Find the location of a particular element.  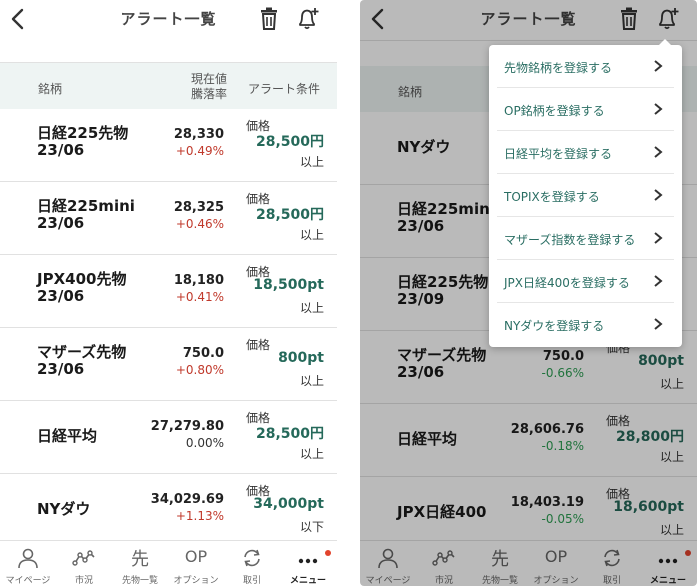

current-price: 27,279.80 is located at coordinates (187, 426).